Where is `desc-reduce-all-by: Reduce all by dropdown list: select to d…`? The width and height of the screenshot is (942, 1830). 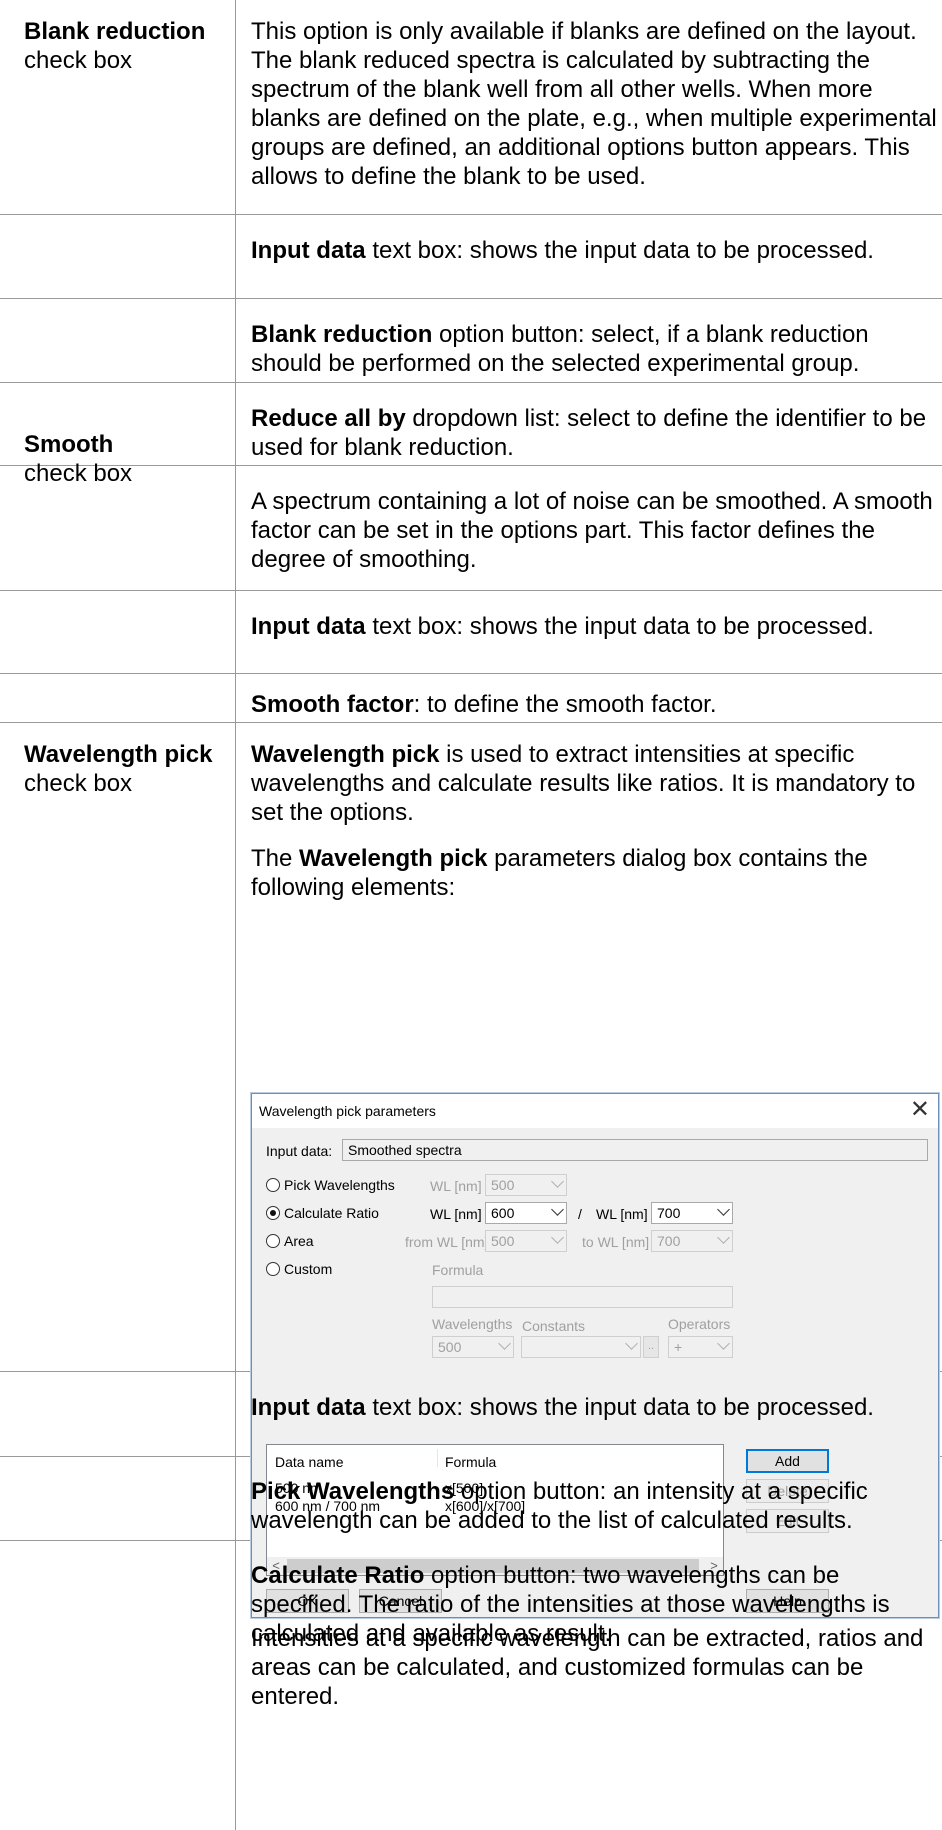 desc-reduce-all-by: Reduce all by dropdown list: select to d… is located at coordinates (589, 433).